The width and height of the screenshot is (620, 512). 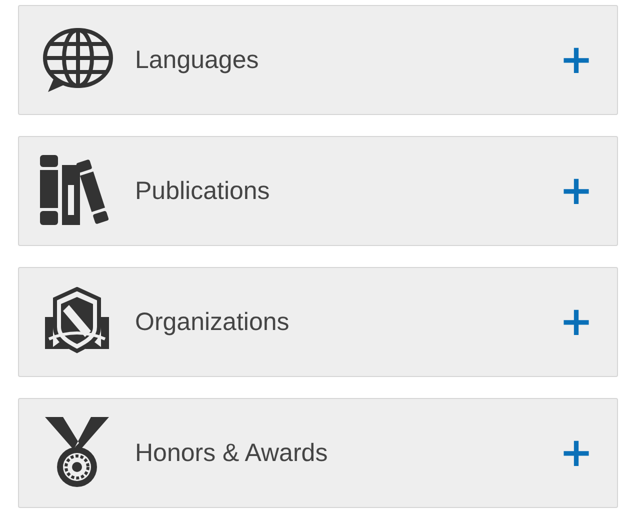 What do you see at coordinates (232, 453) in the screenshot?
I see `section-title: Honors & Awards` at bounding box center [232, 453].